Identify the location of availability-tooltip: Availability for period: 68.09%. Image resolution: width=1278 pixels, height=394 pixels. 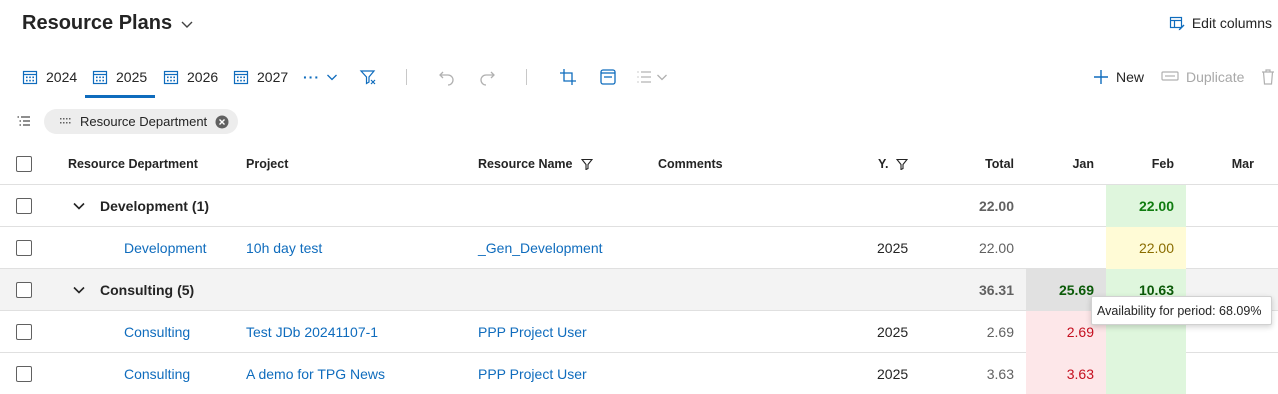
(1182, 310).